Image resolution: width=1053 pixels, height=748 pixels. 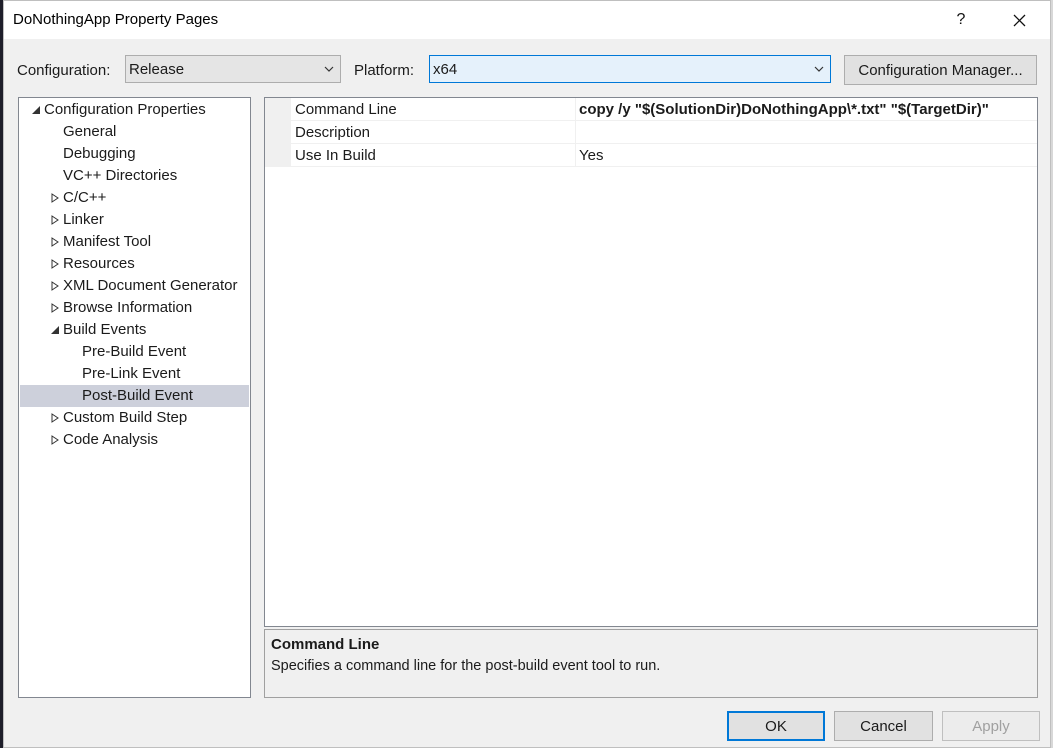 I want to click on tree-item: Linker, so click(x=134, y=220).